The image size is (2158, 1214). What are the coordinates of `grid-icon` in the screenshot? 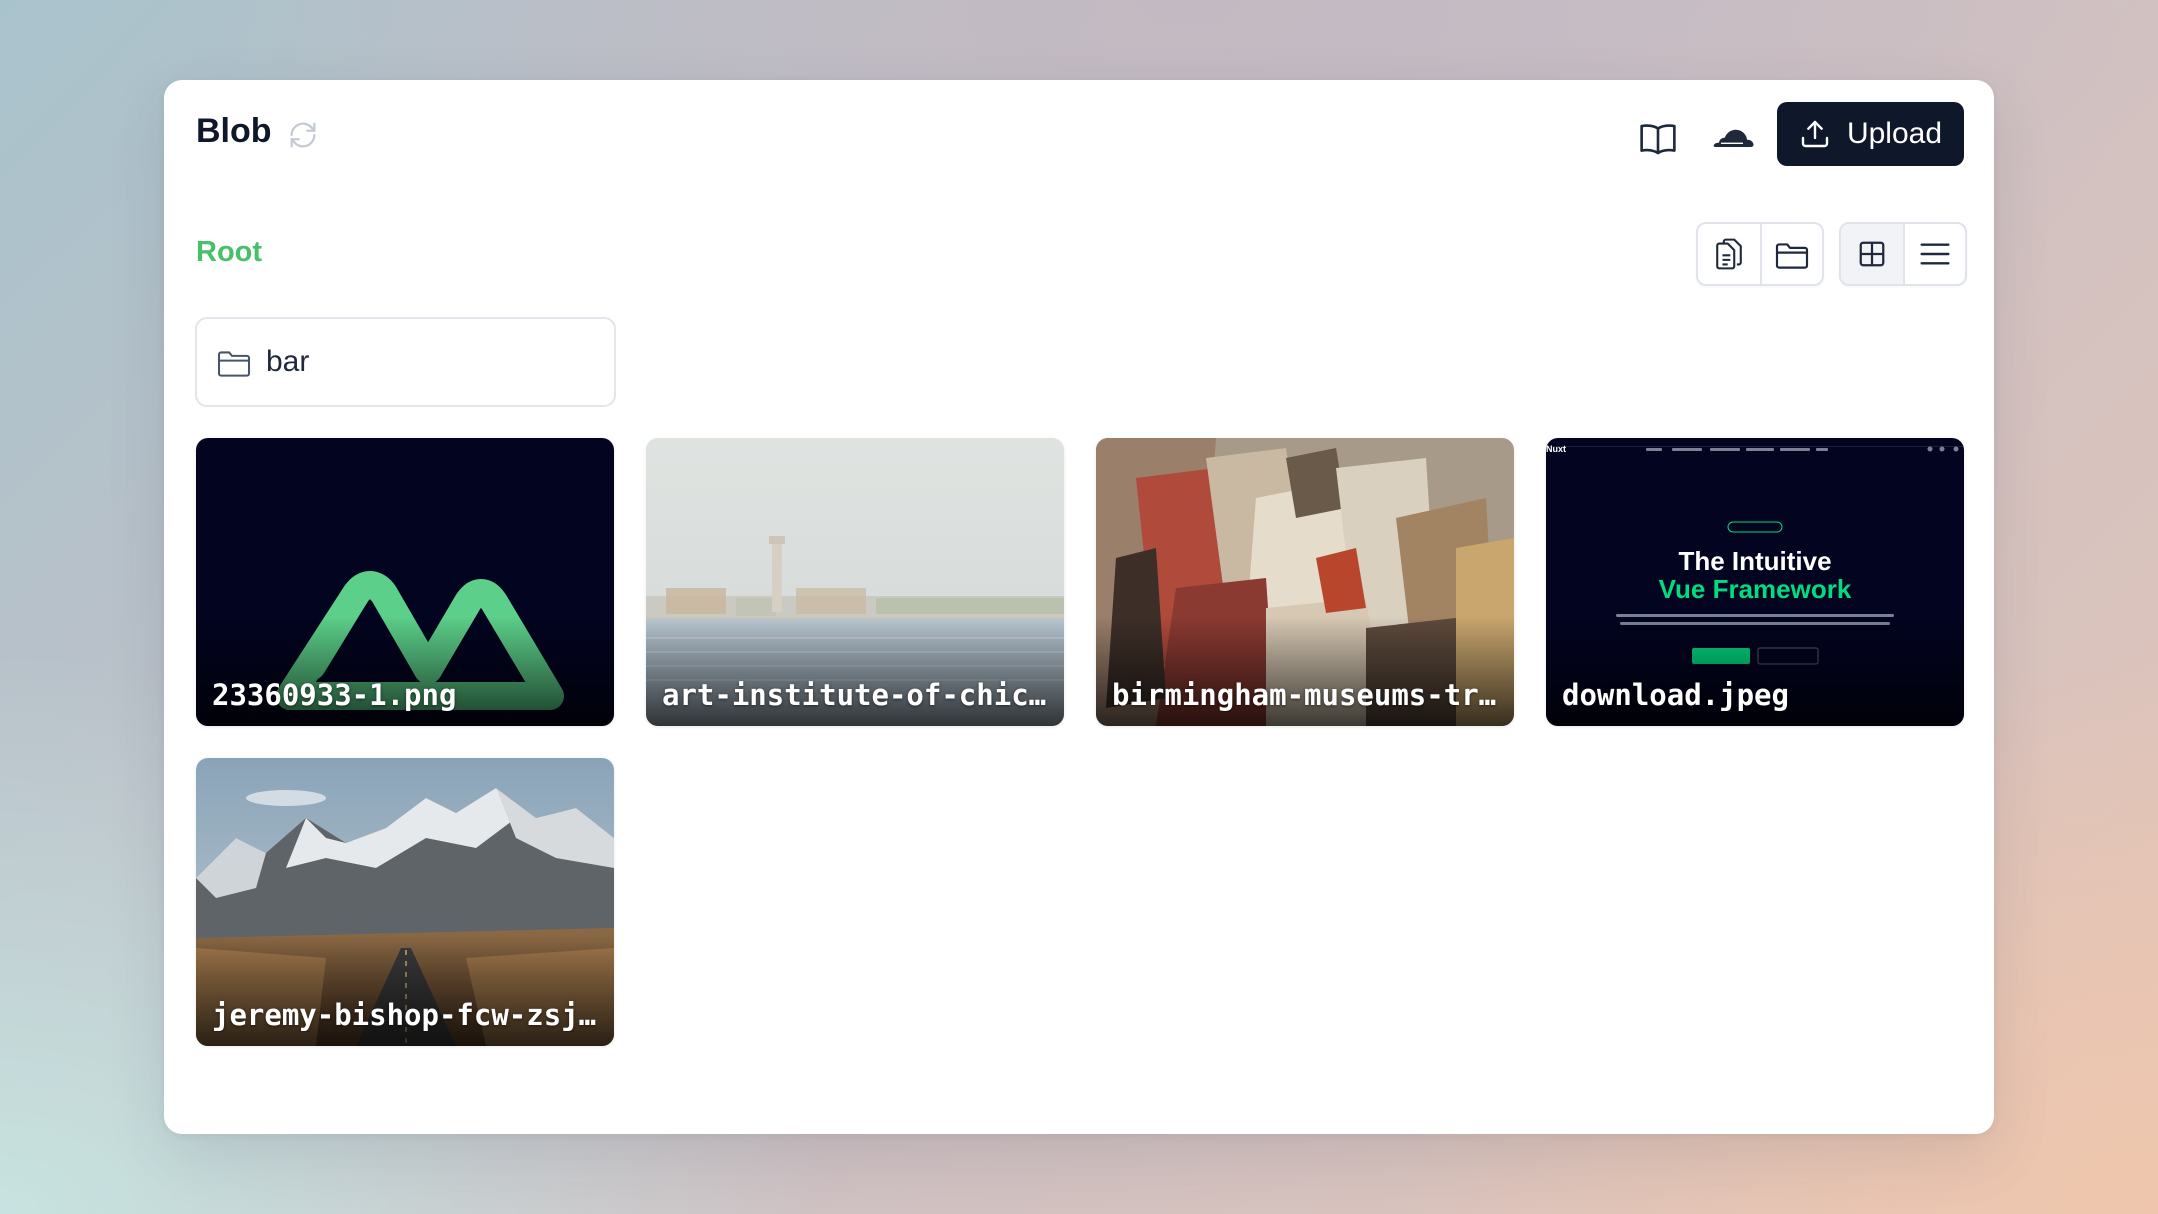 It's located at (1872, 254).